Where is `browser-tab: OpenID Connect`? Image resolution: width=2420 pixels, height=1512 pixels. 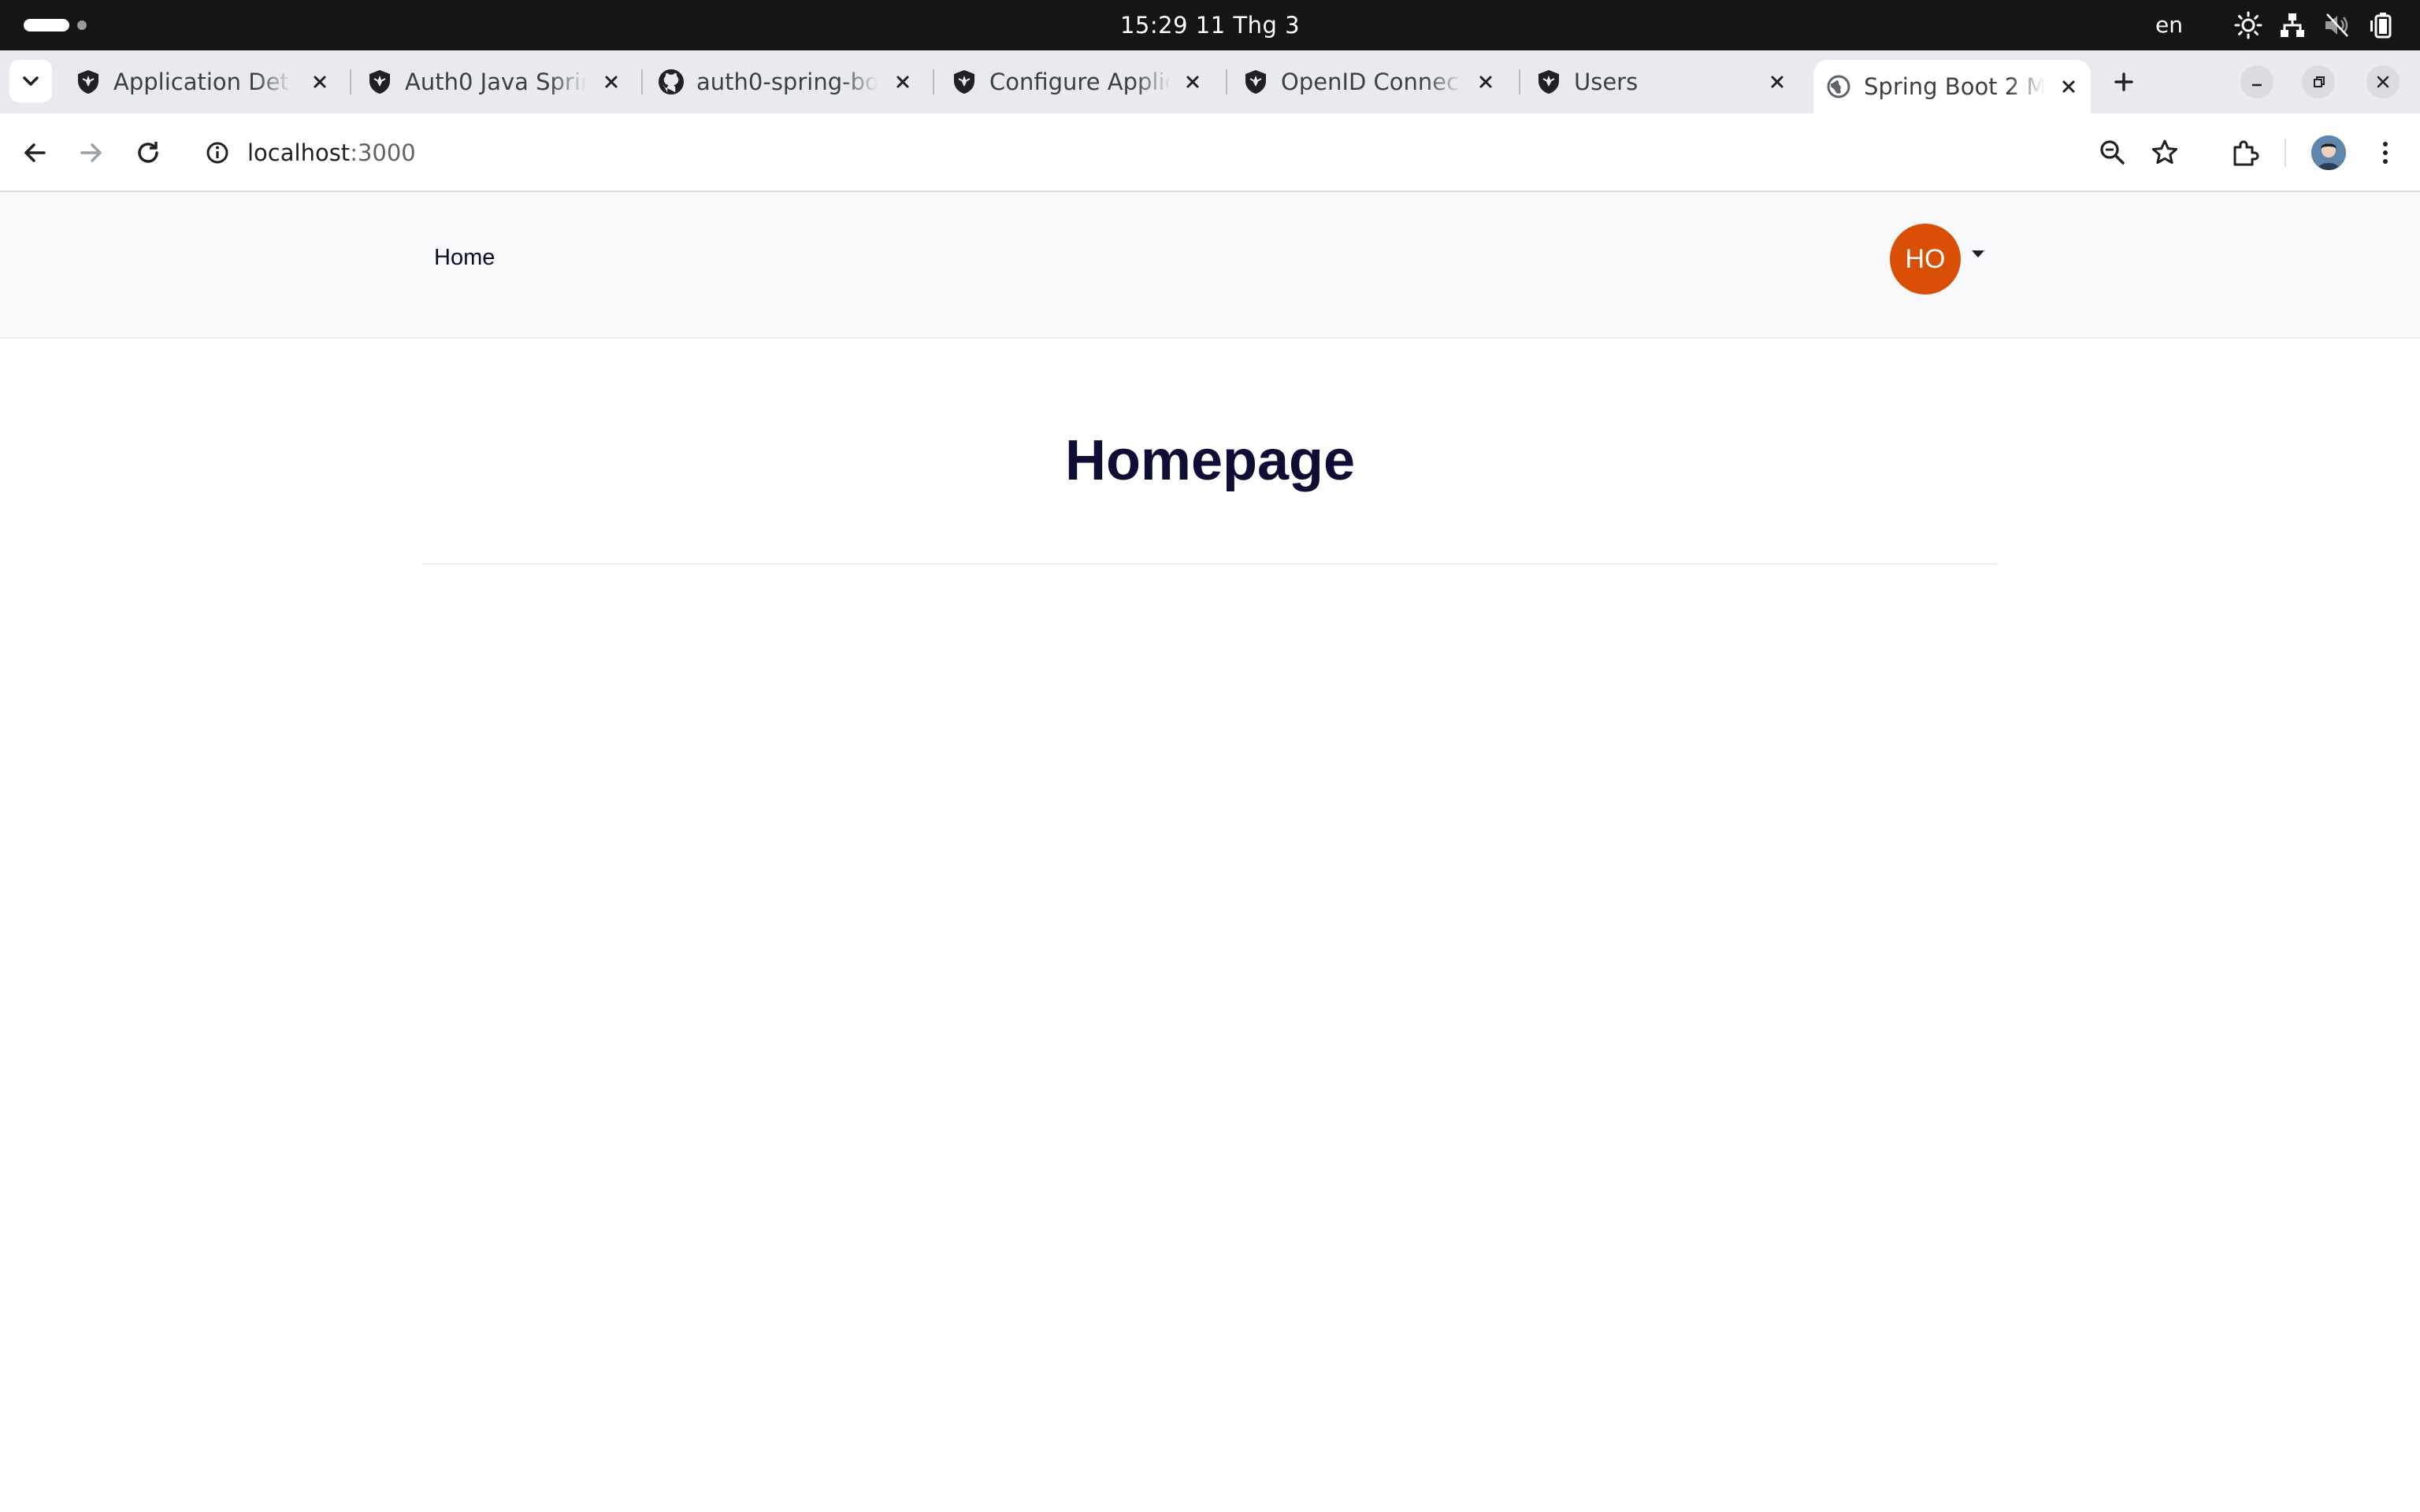 browser-tab: OpenID Connect is located at coordinates (1375, 81).